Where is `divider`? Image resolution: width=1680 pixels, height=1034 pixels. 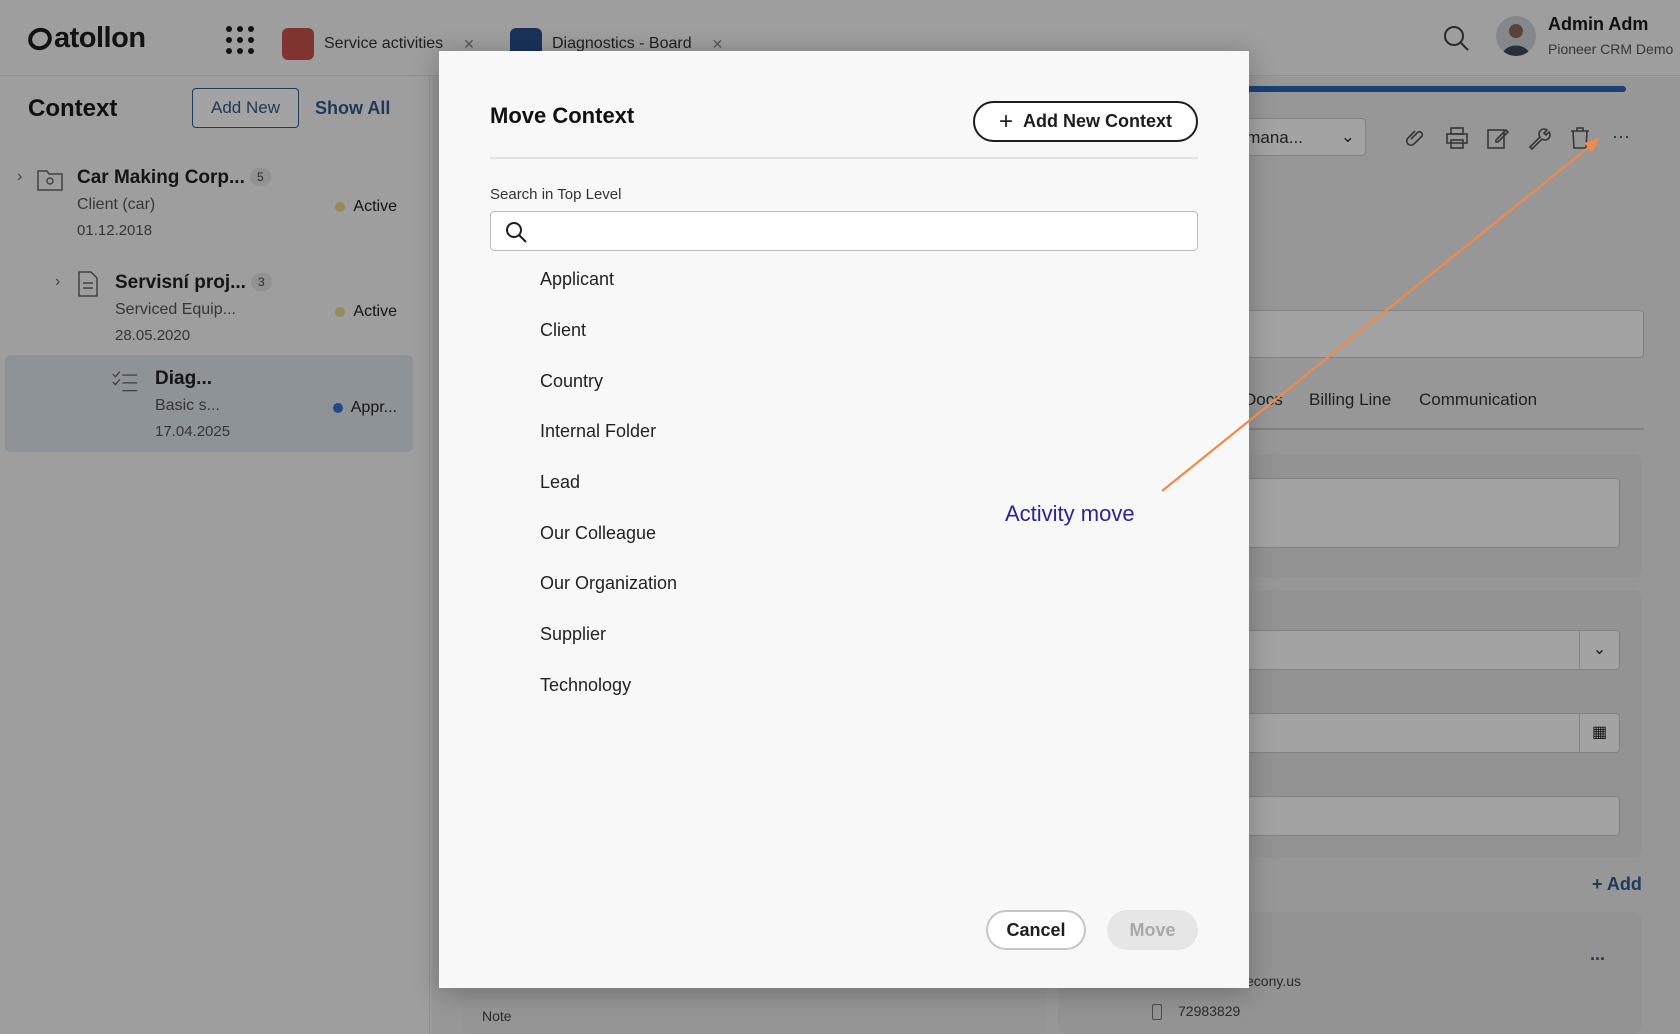 divider is located at coordinates (844, 158).